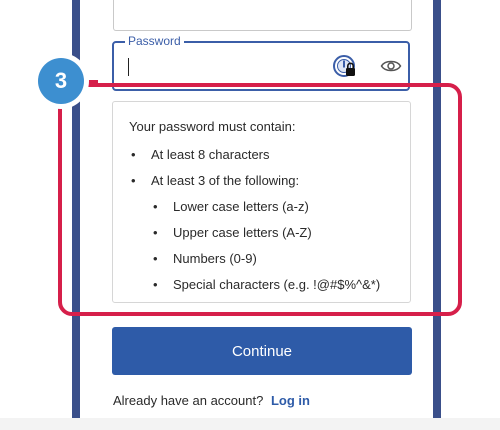 The image size is (500, 430). I want to click on requirement-subitem: • Special characters (e.g. !@#$%^&*), so click(267, 284).